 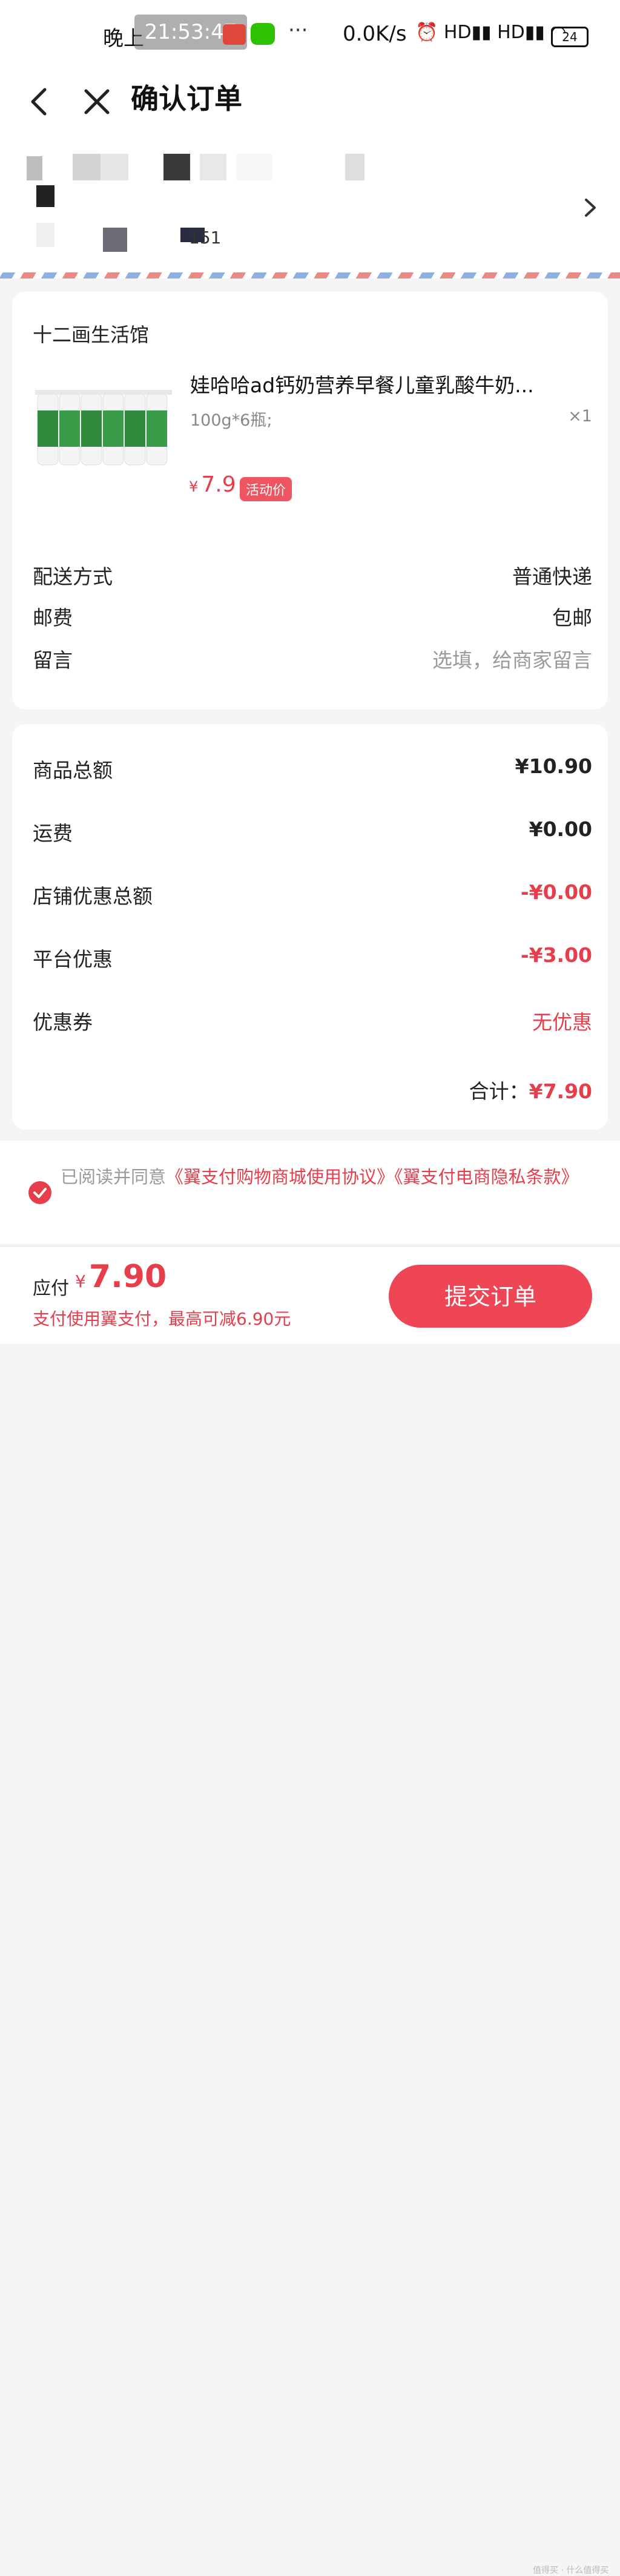 I want to click on order-sum: 合计：¥7.90, so click(x=530, y=1089).